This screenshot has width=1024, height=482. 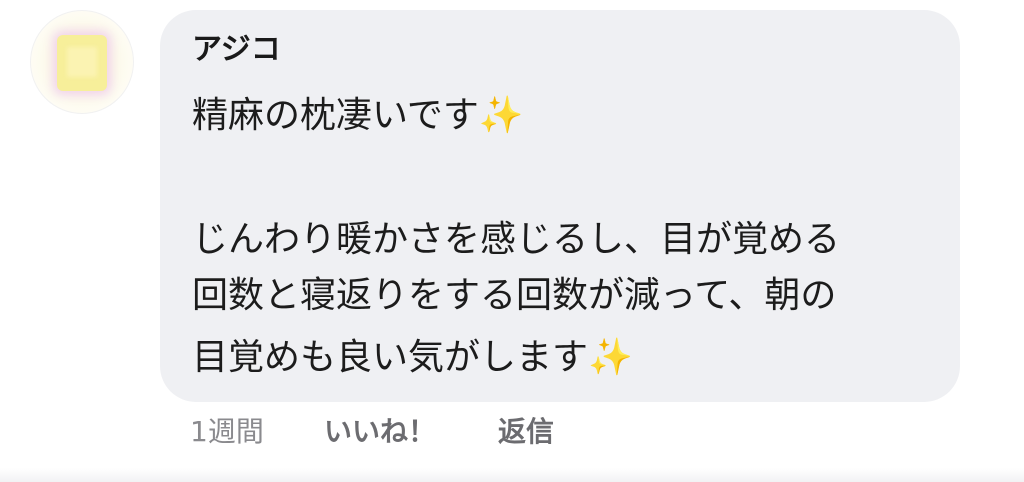 I want to click on comment-text-line: じんわり暖かさを感じるし、目が覚める, so click(x=516, y=239).